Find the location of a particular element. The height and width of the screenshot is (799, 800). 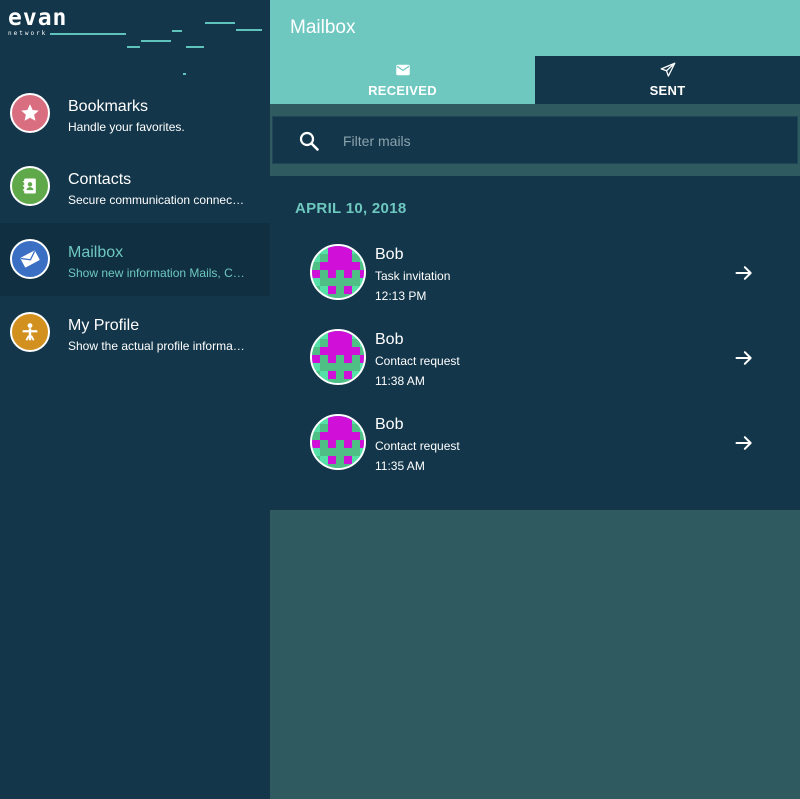

mail-item: Bob Contact request 11:38 AM is located at coordinates (545, 369).